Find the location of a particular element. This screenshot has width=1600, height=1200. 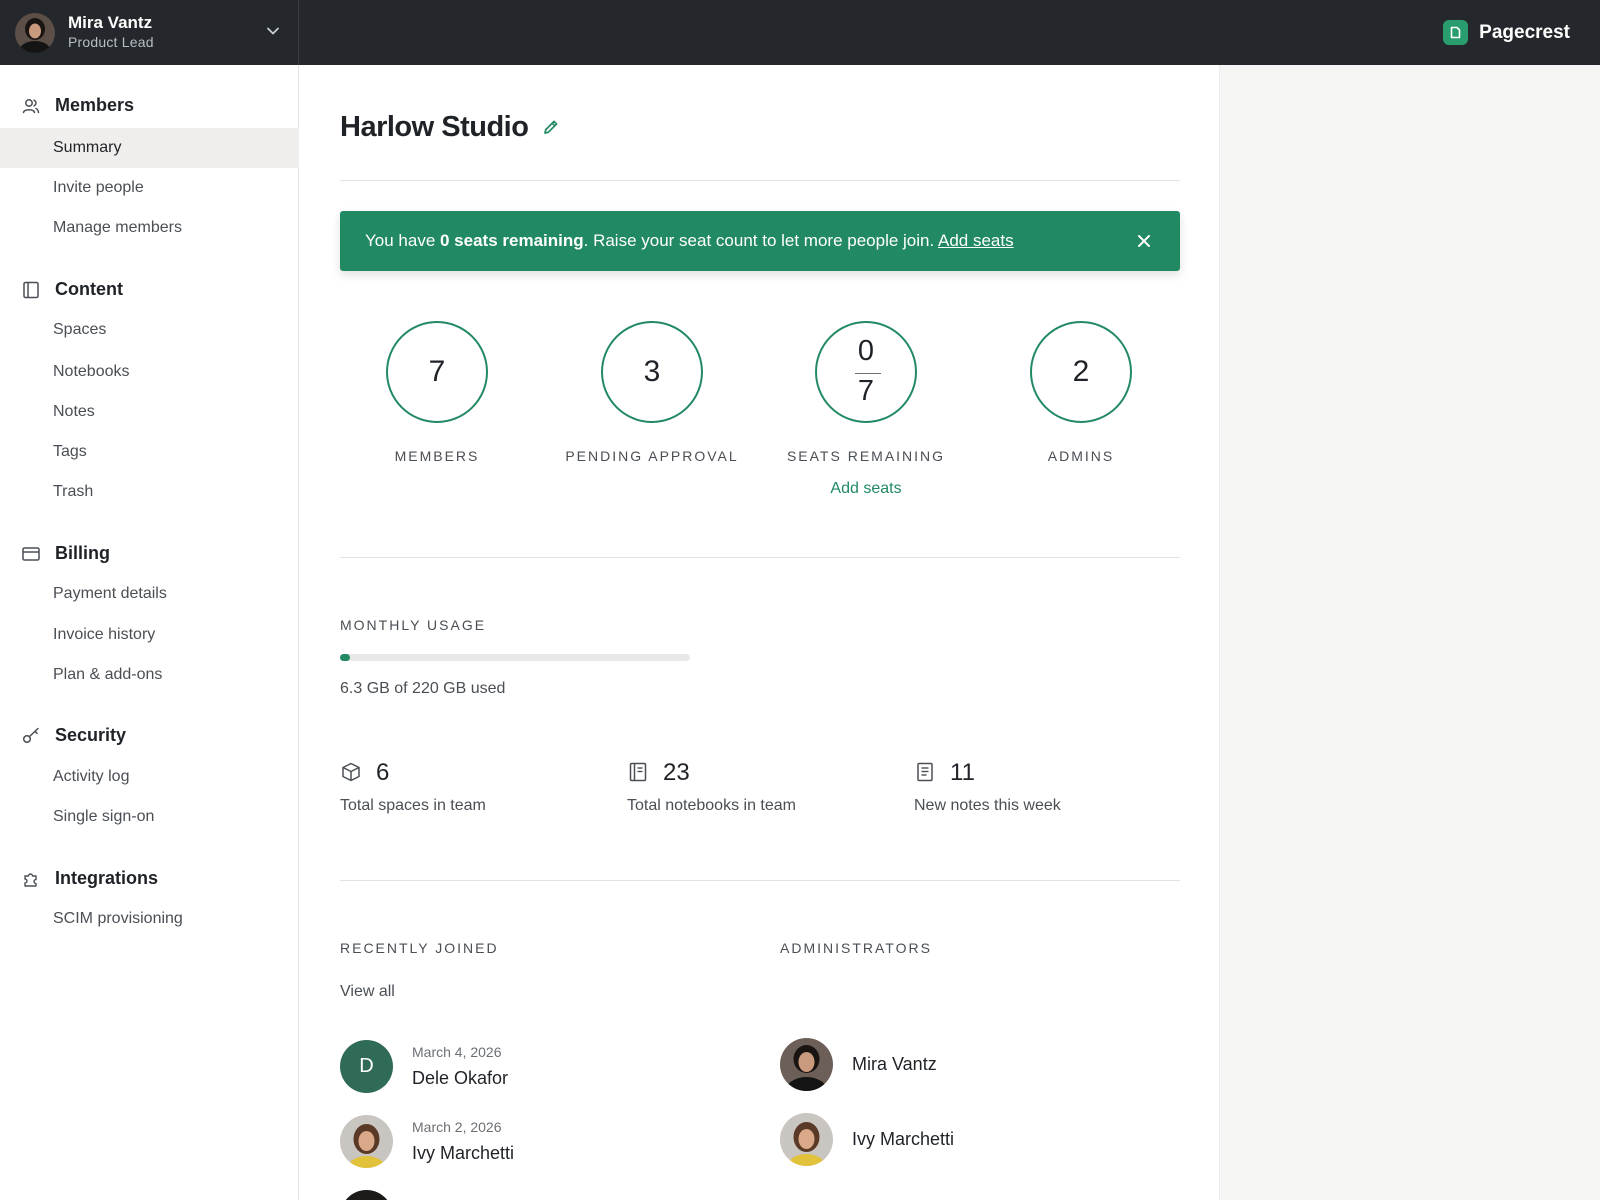

sidebar-item-scim-provisioning: SCIM provisioning is located at coordinates (149, 919).